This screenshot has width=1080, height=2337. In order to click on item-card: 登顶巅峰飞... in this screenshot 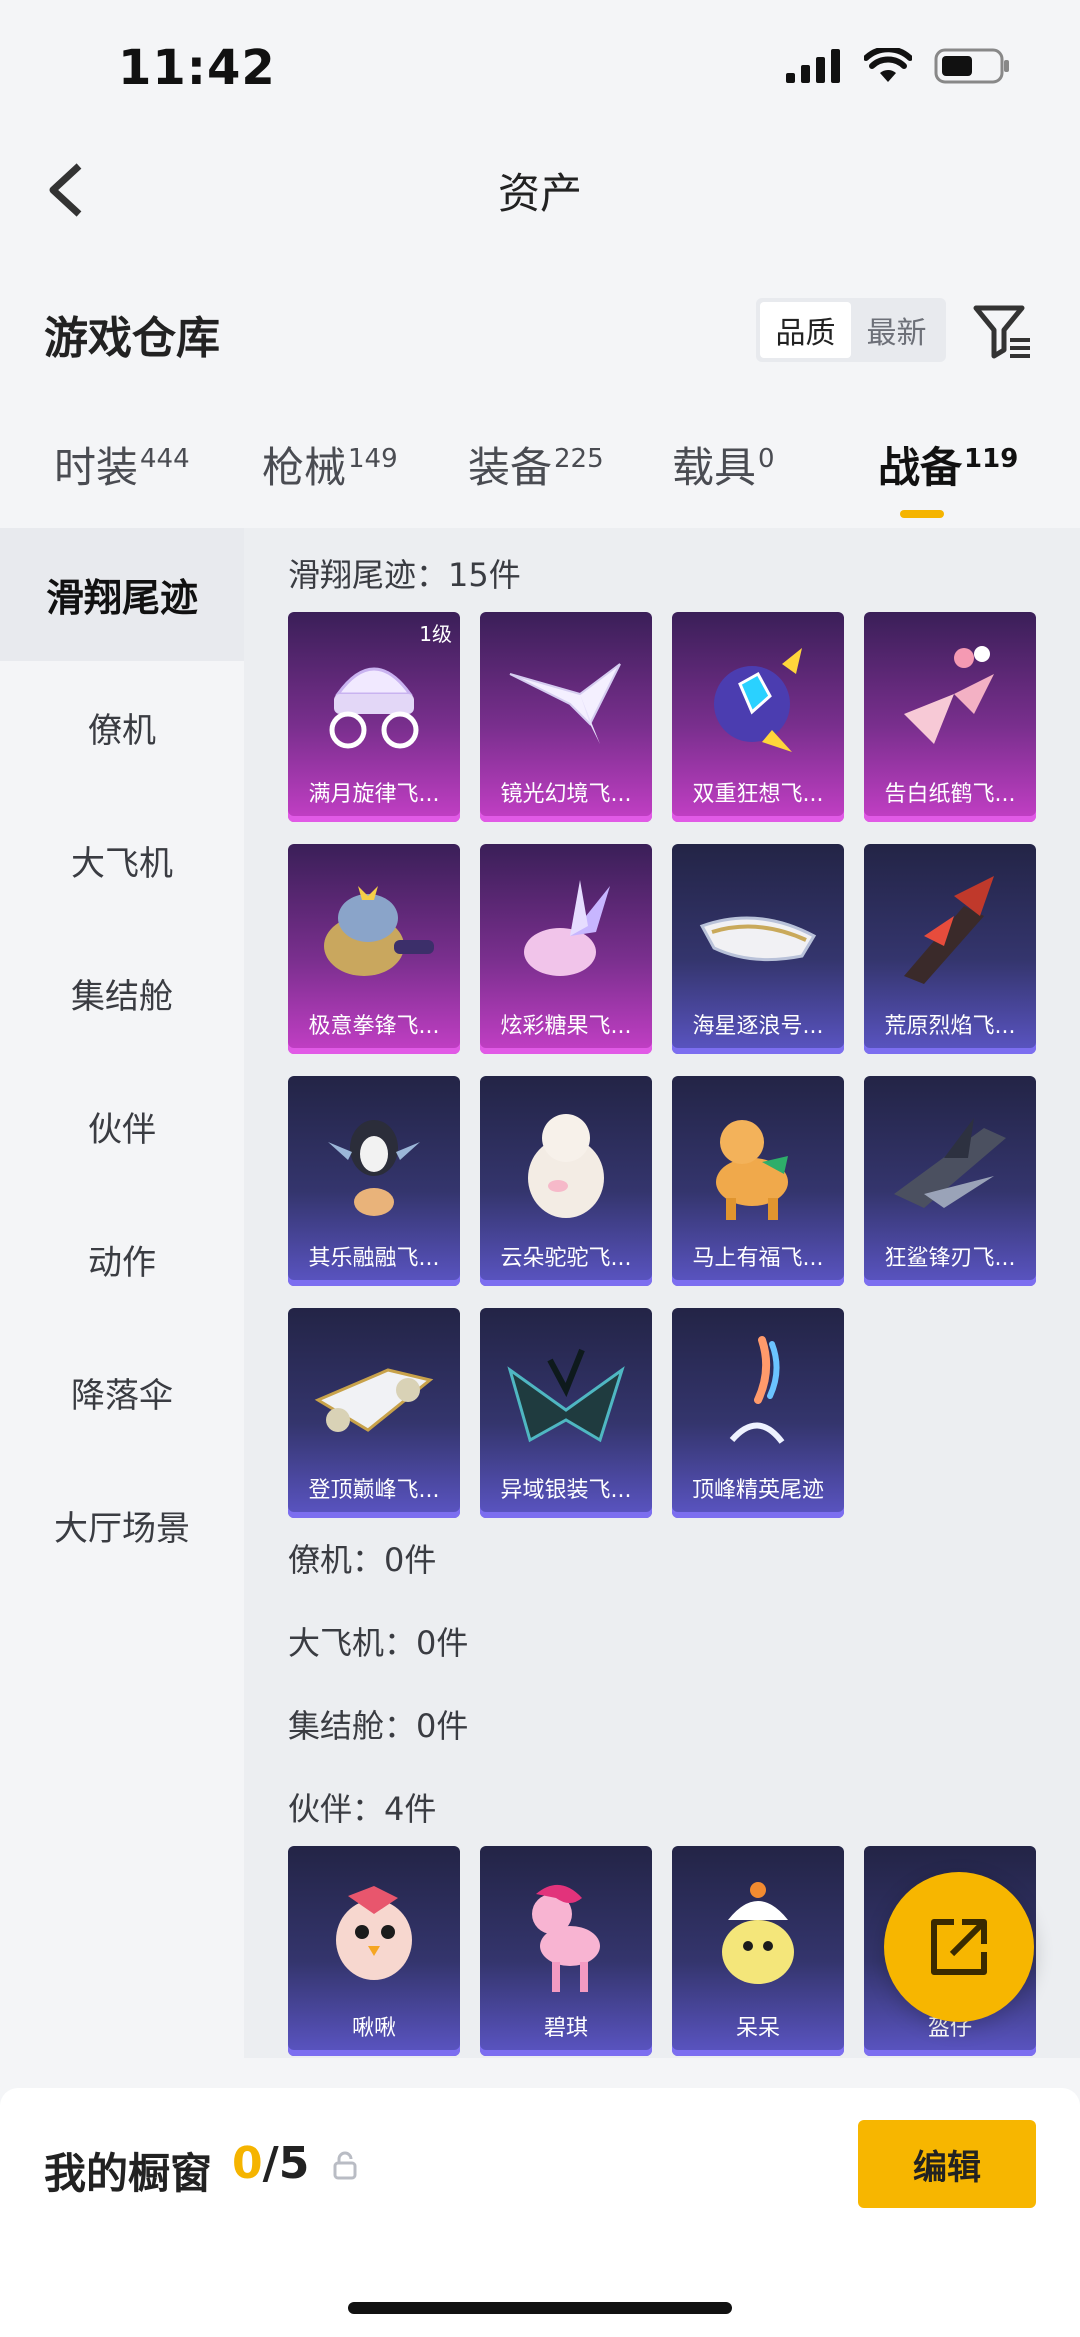, I will do `click(374, 1413)`.